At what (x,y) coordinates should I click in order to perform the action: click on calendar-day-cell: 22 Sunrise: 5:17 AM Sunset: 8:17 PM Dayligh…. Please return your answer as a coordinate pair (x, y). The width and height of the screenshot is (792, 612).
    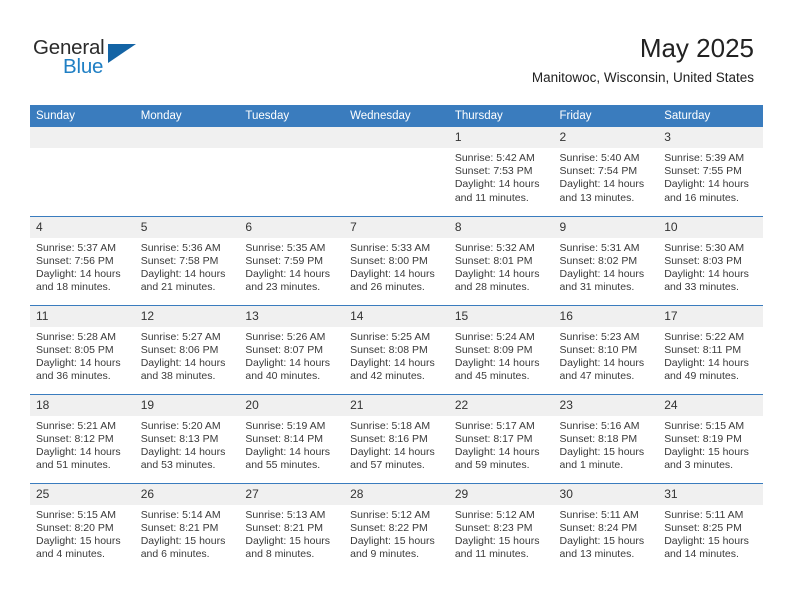
    Looking at the image, I should click on (501, 438).